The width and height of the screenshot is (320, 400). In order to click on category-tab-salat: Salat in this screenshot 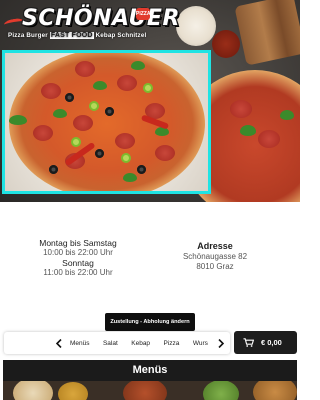, I will do `click(110, 343)`.